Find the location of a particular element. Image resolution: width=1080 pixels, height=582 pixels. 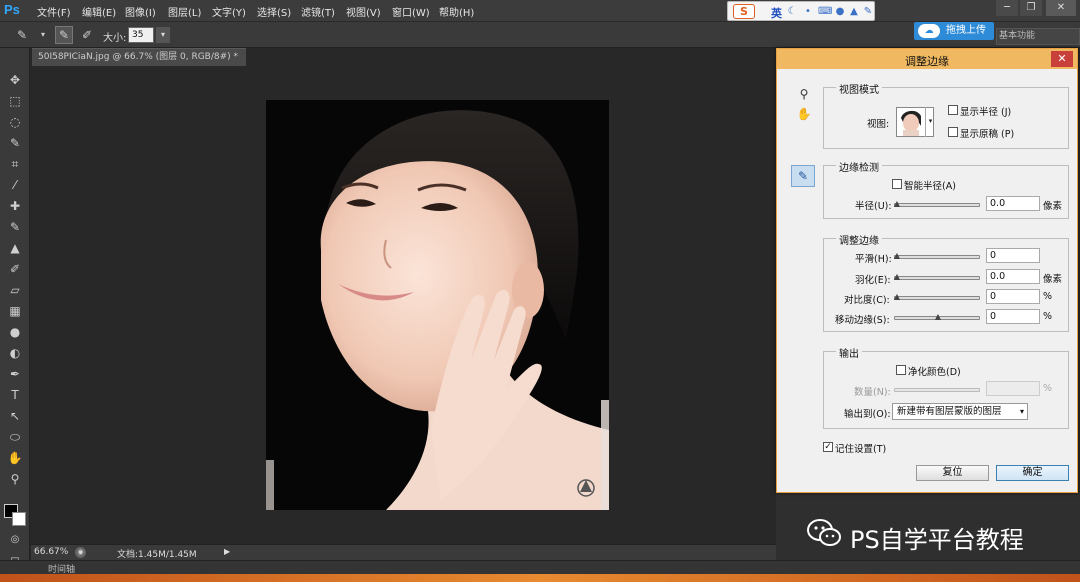

zoom-icon: ⚲ is located at coordinates (804, 94).